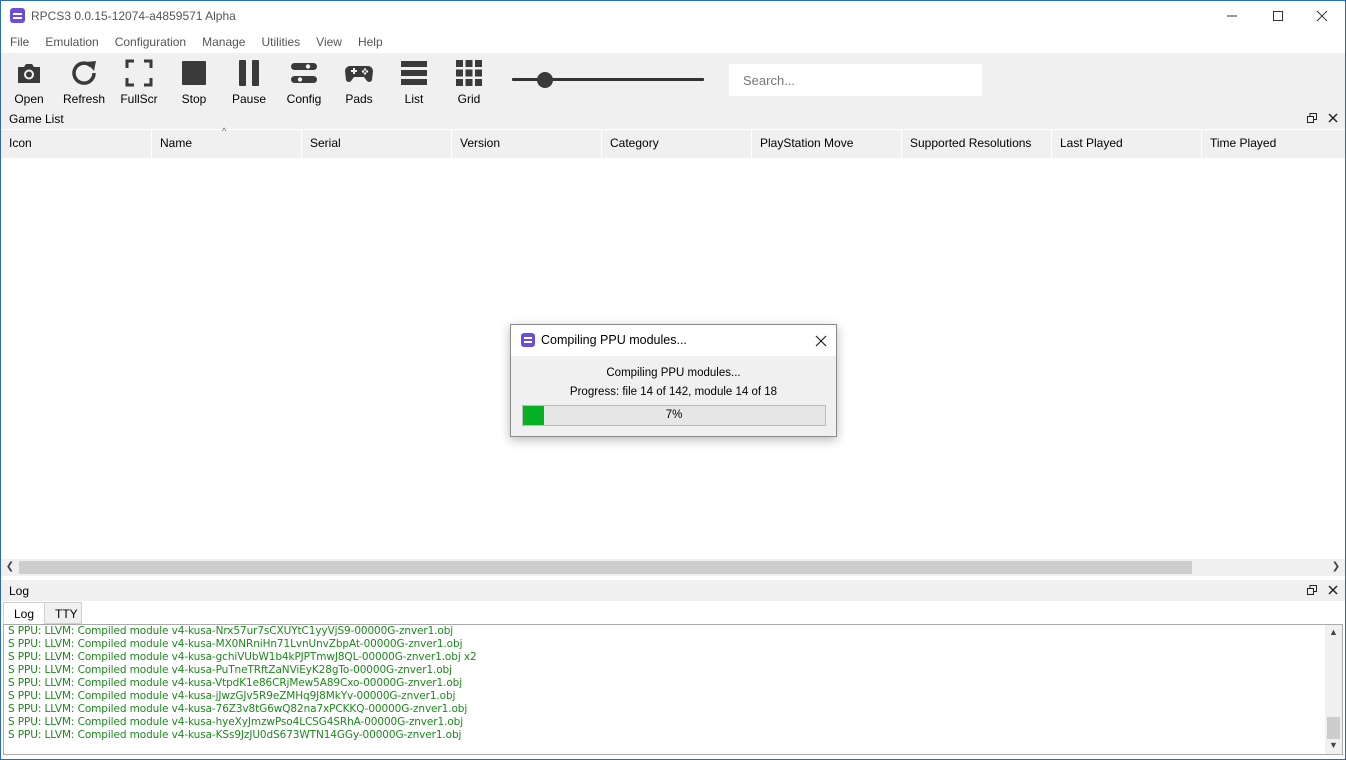  Describe the element at coordinates (359, 74) in the screenshot. I see `gamepad-icon` at that location.